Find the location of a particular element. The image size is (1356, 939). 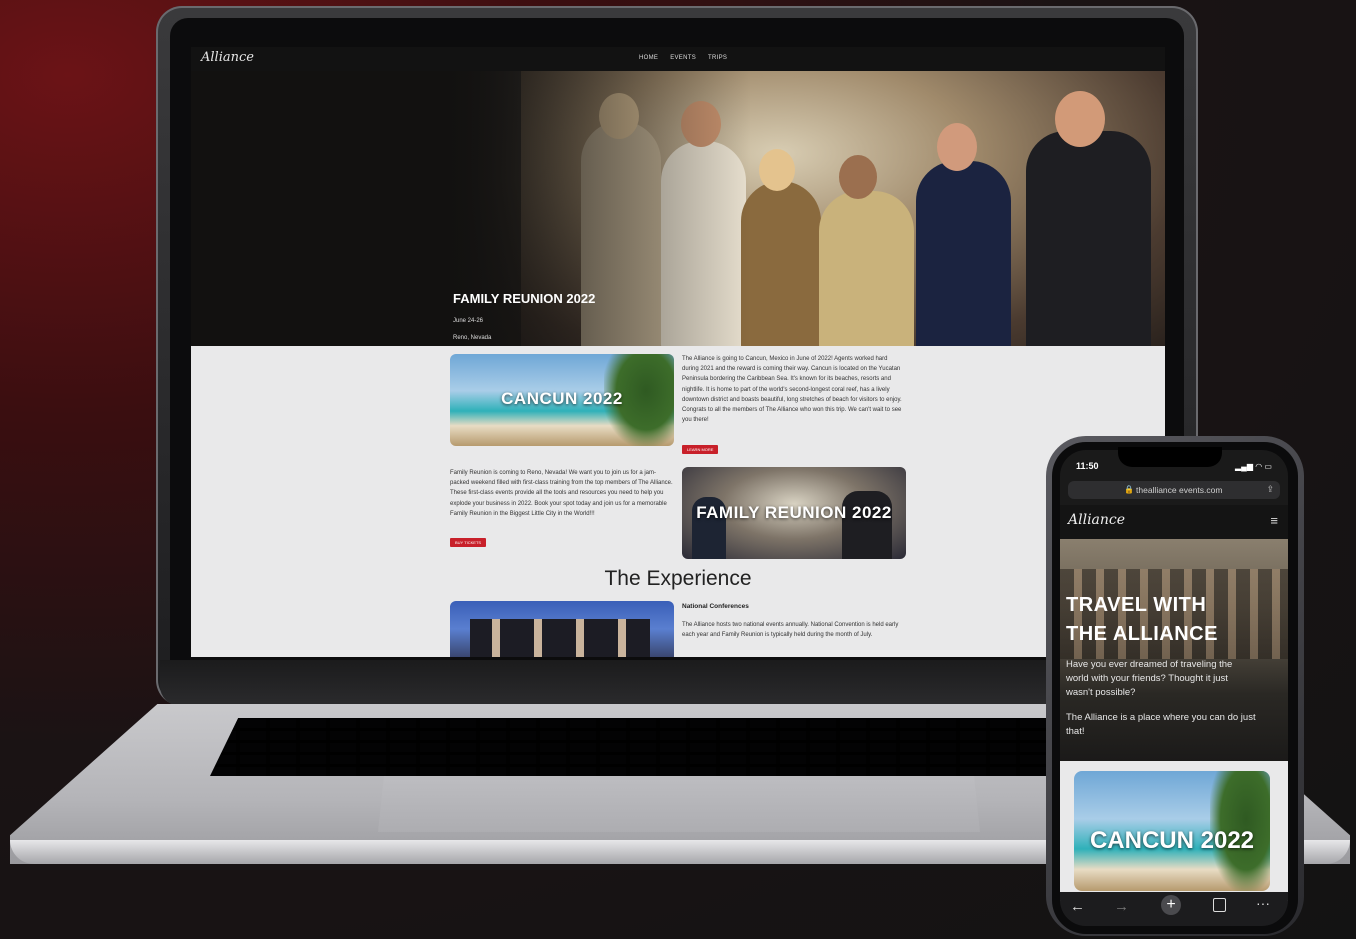

mobile-content: CANCUN 2022 is located at coordinates (1174, 831).